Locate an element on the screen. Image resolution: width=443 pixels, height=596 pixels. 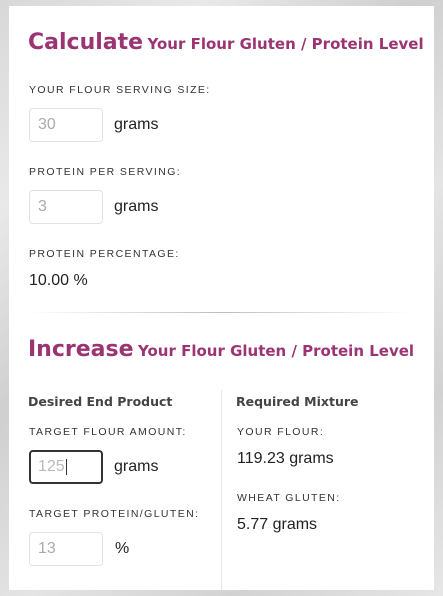
column-divider is located at coordinates (221, 490).